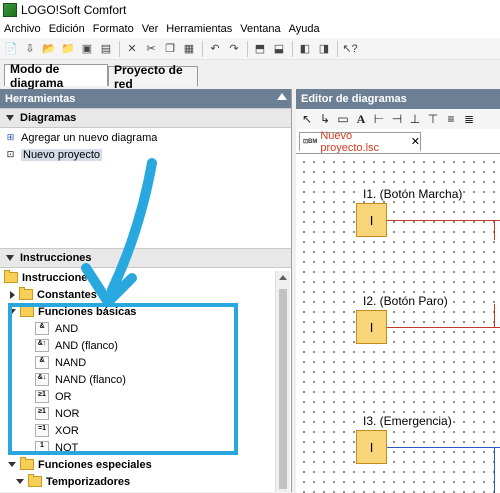 The width and height of the screenshot is (500, 493). What do you see at coordinates (415, 141) in the screenshot?
I see `close-tab-icon: ✕` at bounding box center [415, 141].